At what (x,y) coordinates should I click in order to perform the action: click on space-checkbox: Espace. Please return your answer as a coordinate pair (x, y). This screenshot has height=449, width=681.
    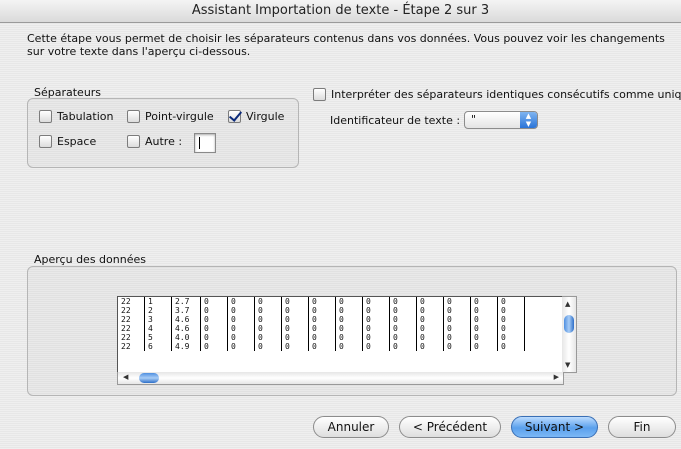
    Looking at the image, I should click on (67, 141).